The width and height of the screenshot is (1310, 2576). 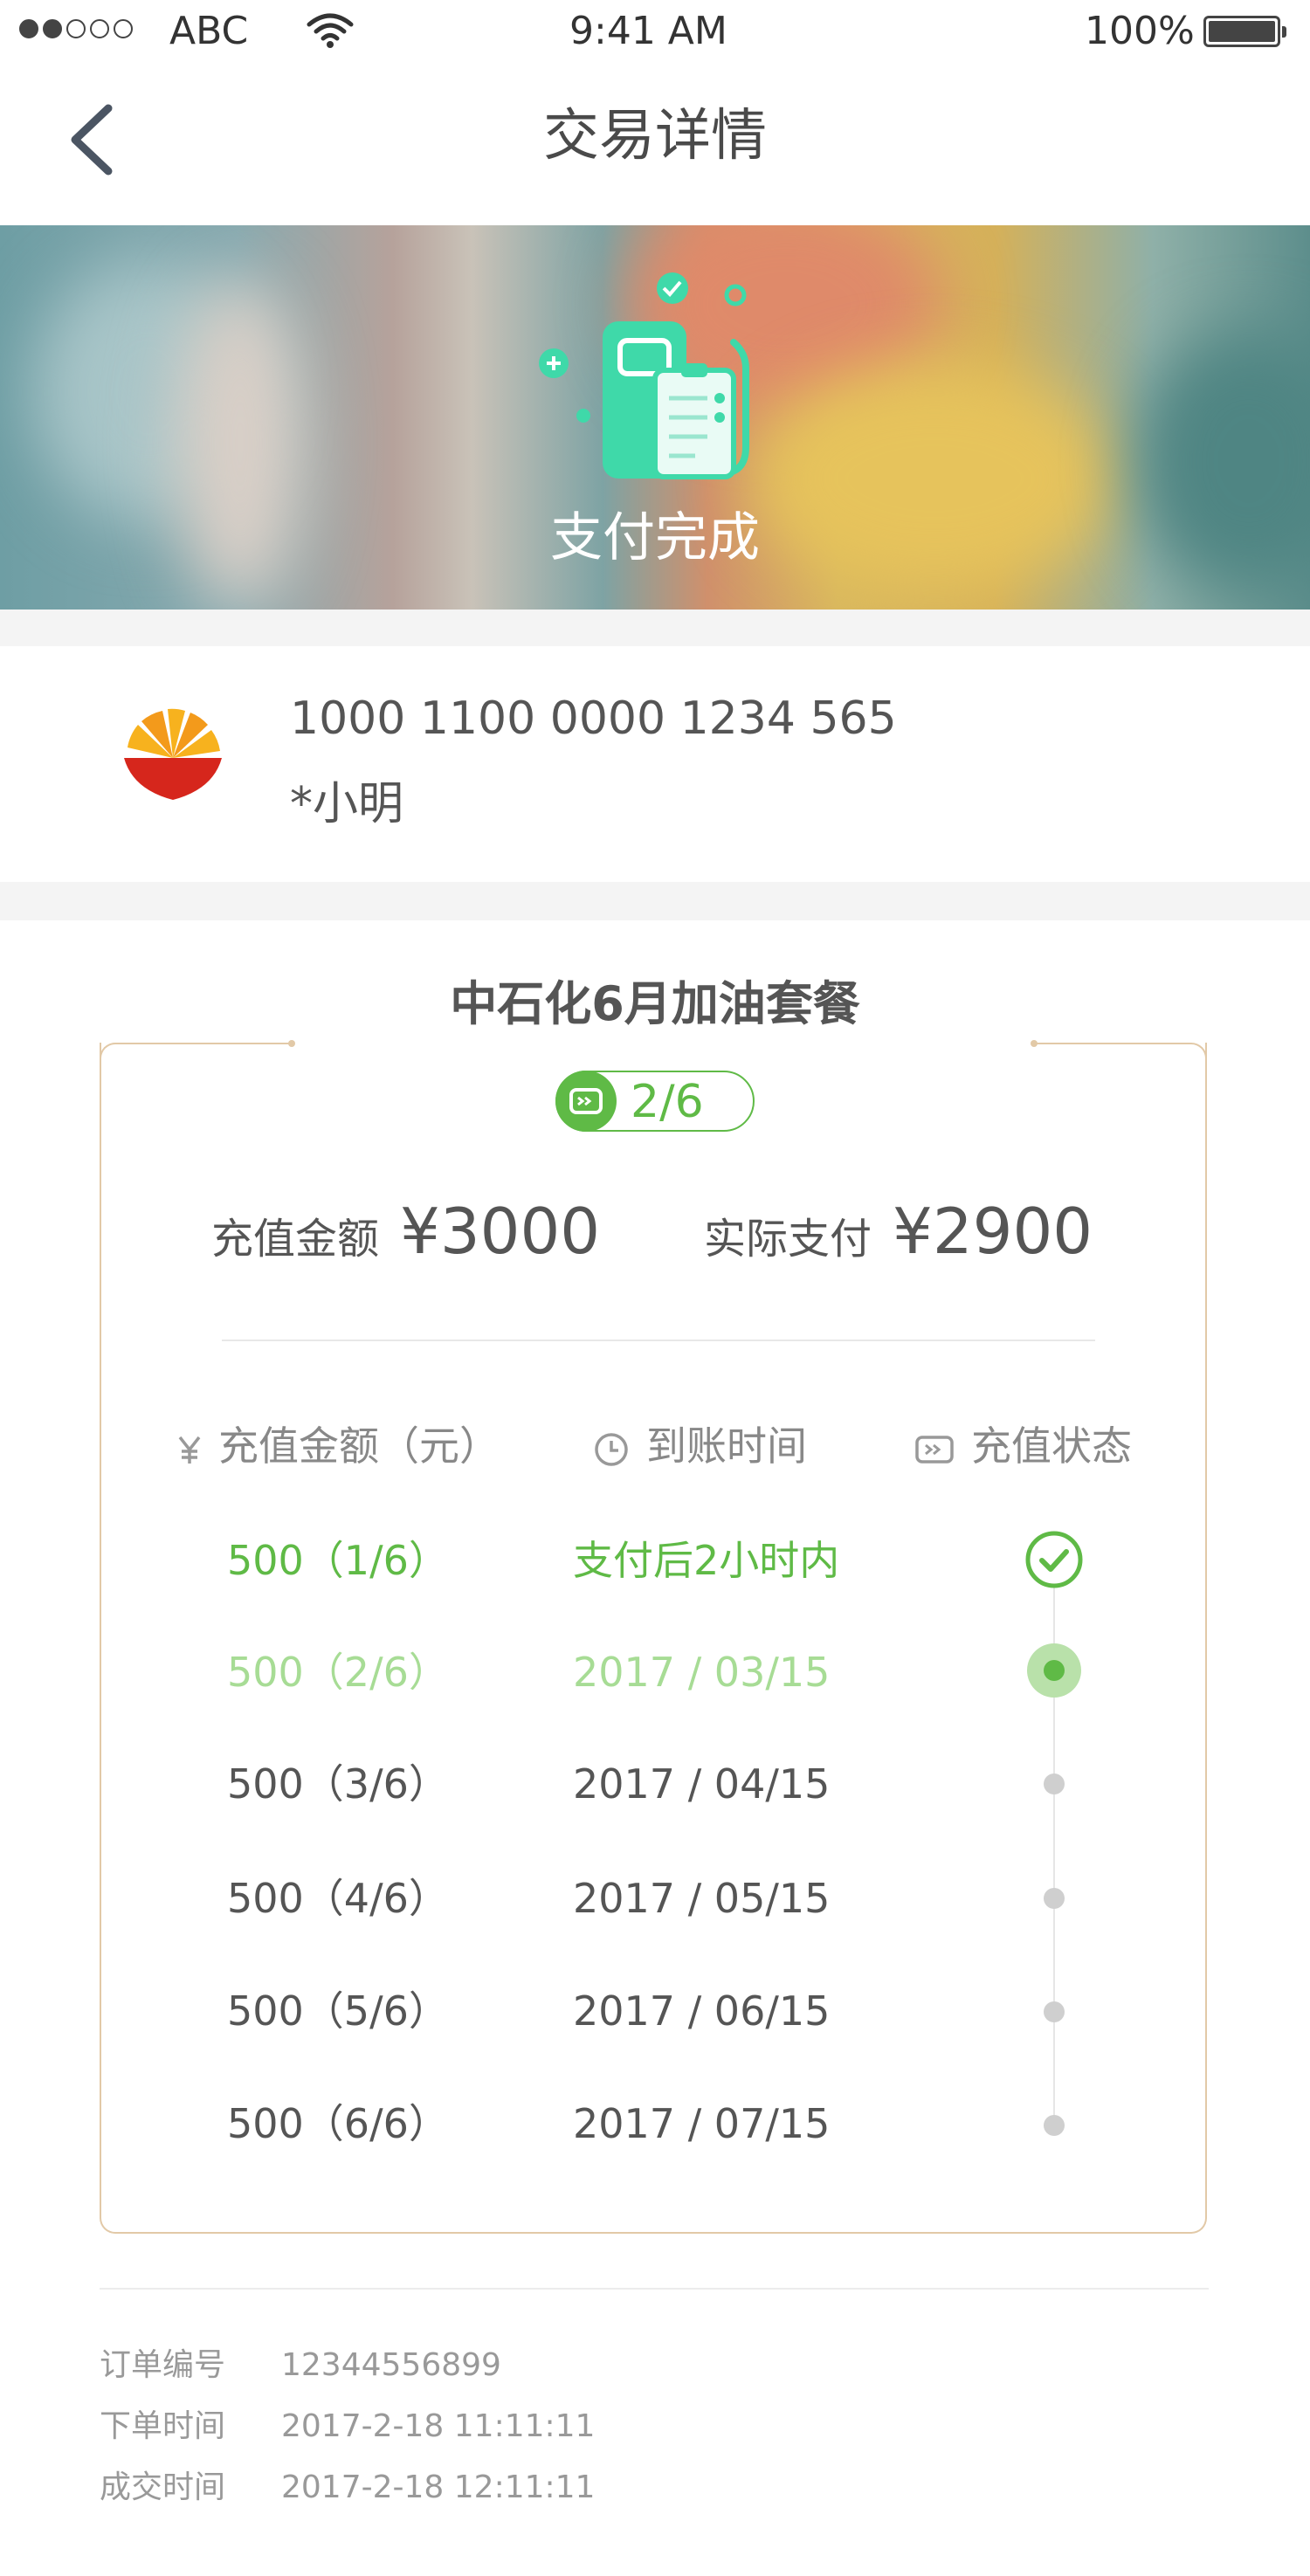 I want to click on order-placed-value: 2017-2-18 11:11:11, so click(x=438, y=2426).